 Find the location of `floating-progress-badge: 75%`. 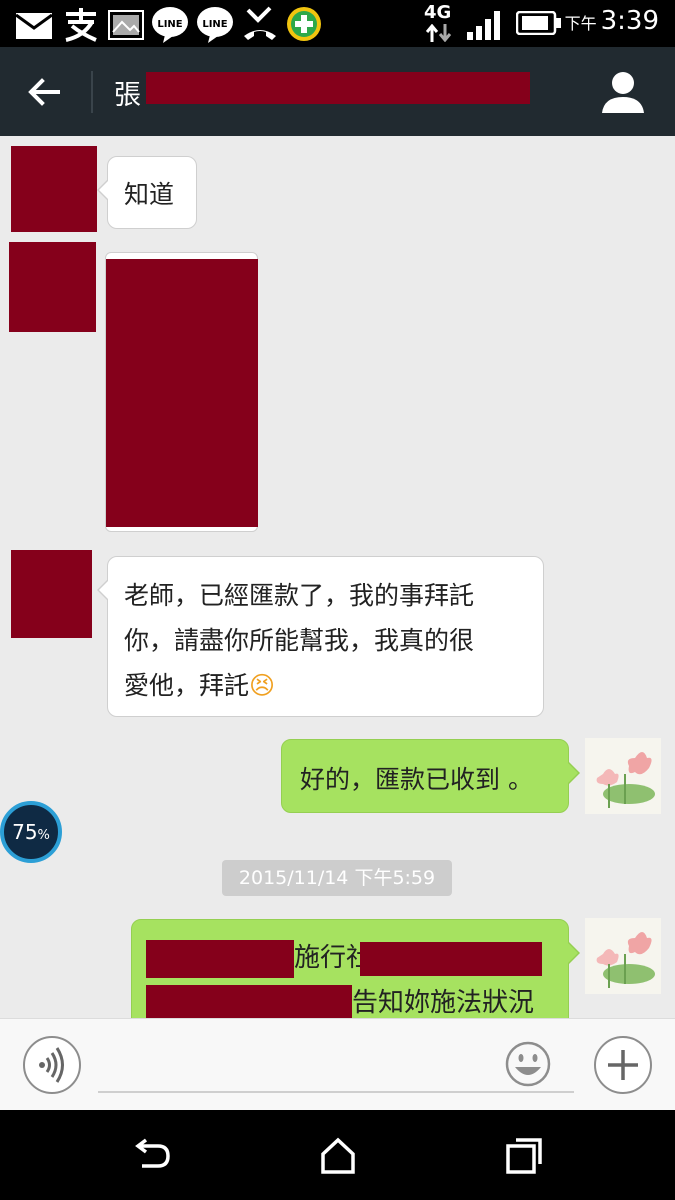

floating-progress-badge: 75% is located at coordinates (31, 832).